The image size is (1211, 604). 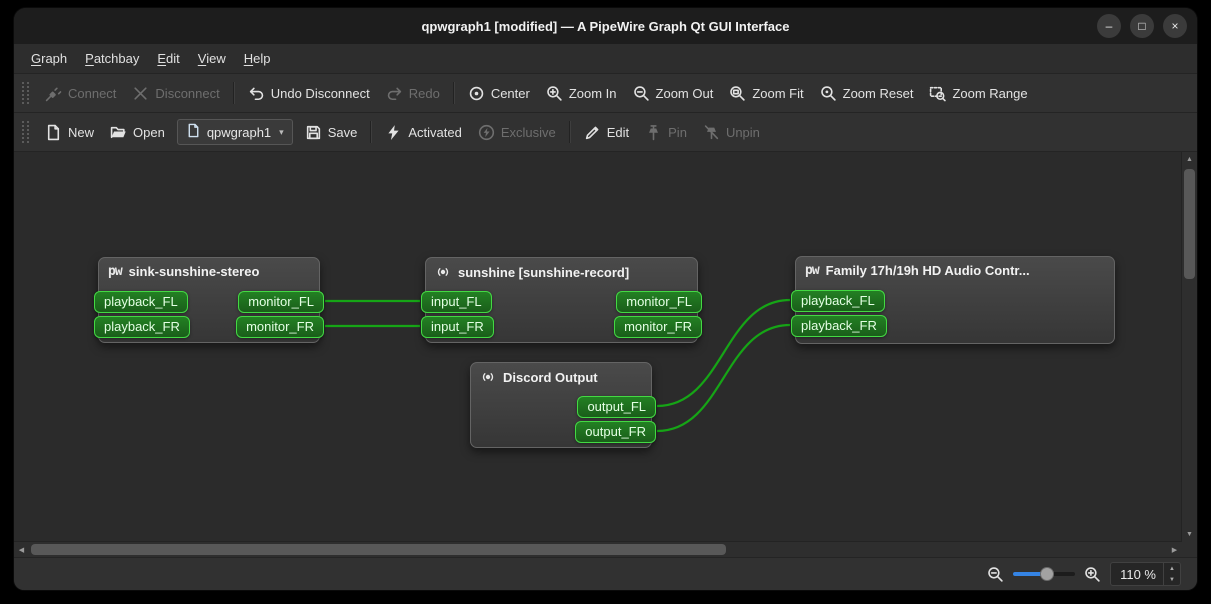 I want to click on unpin-button: Unpin, so click(x=731, y=132).